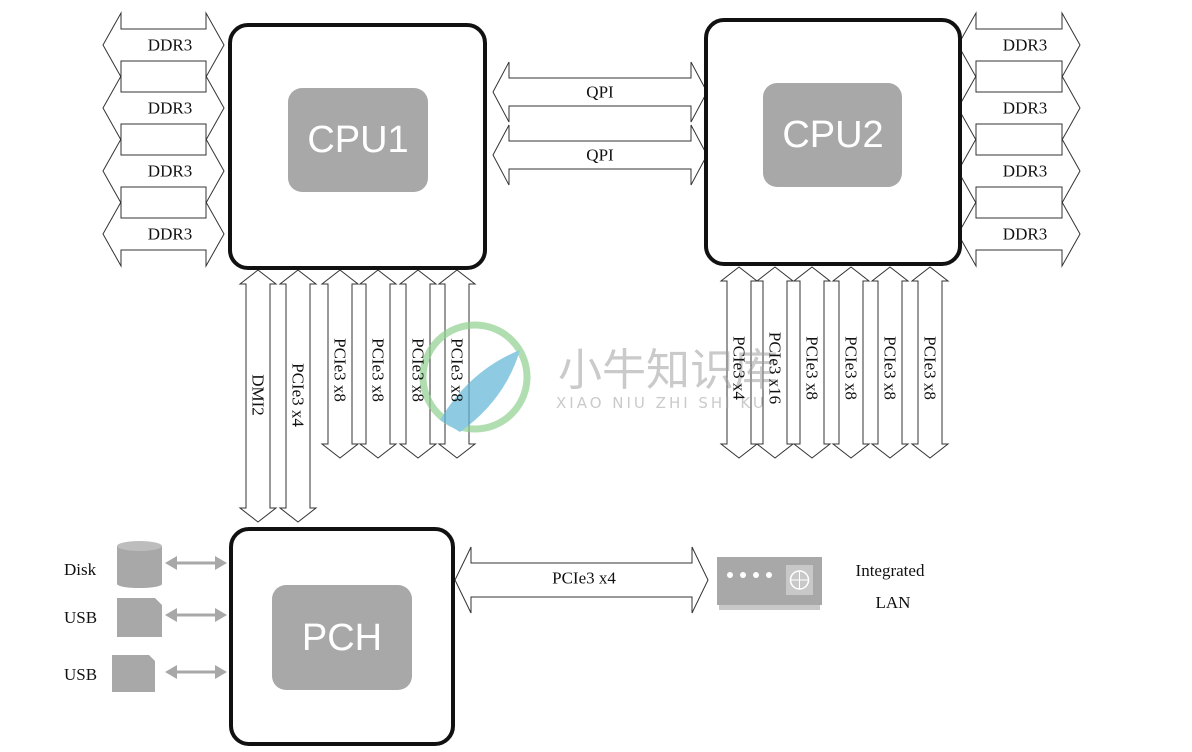 This screenshot has height=752, width=1192. What do you see at coordinates (775, 368) in the screenshot?
I see `cpu2-link-label: PCIe3 x16` at bounding box center [775, 368].